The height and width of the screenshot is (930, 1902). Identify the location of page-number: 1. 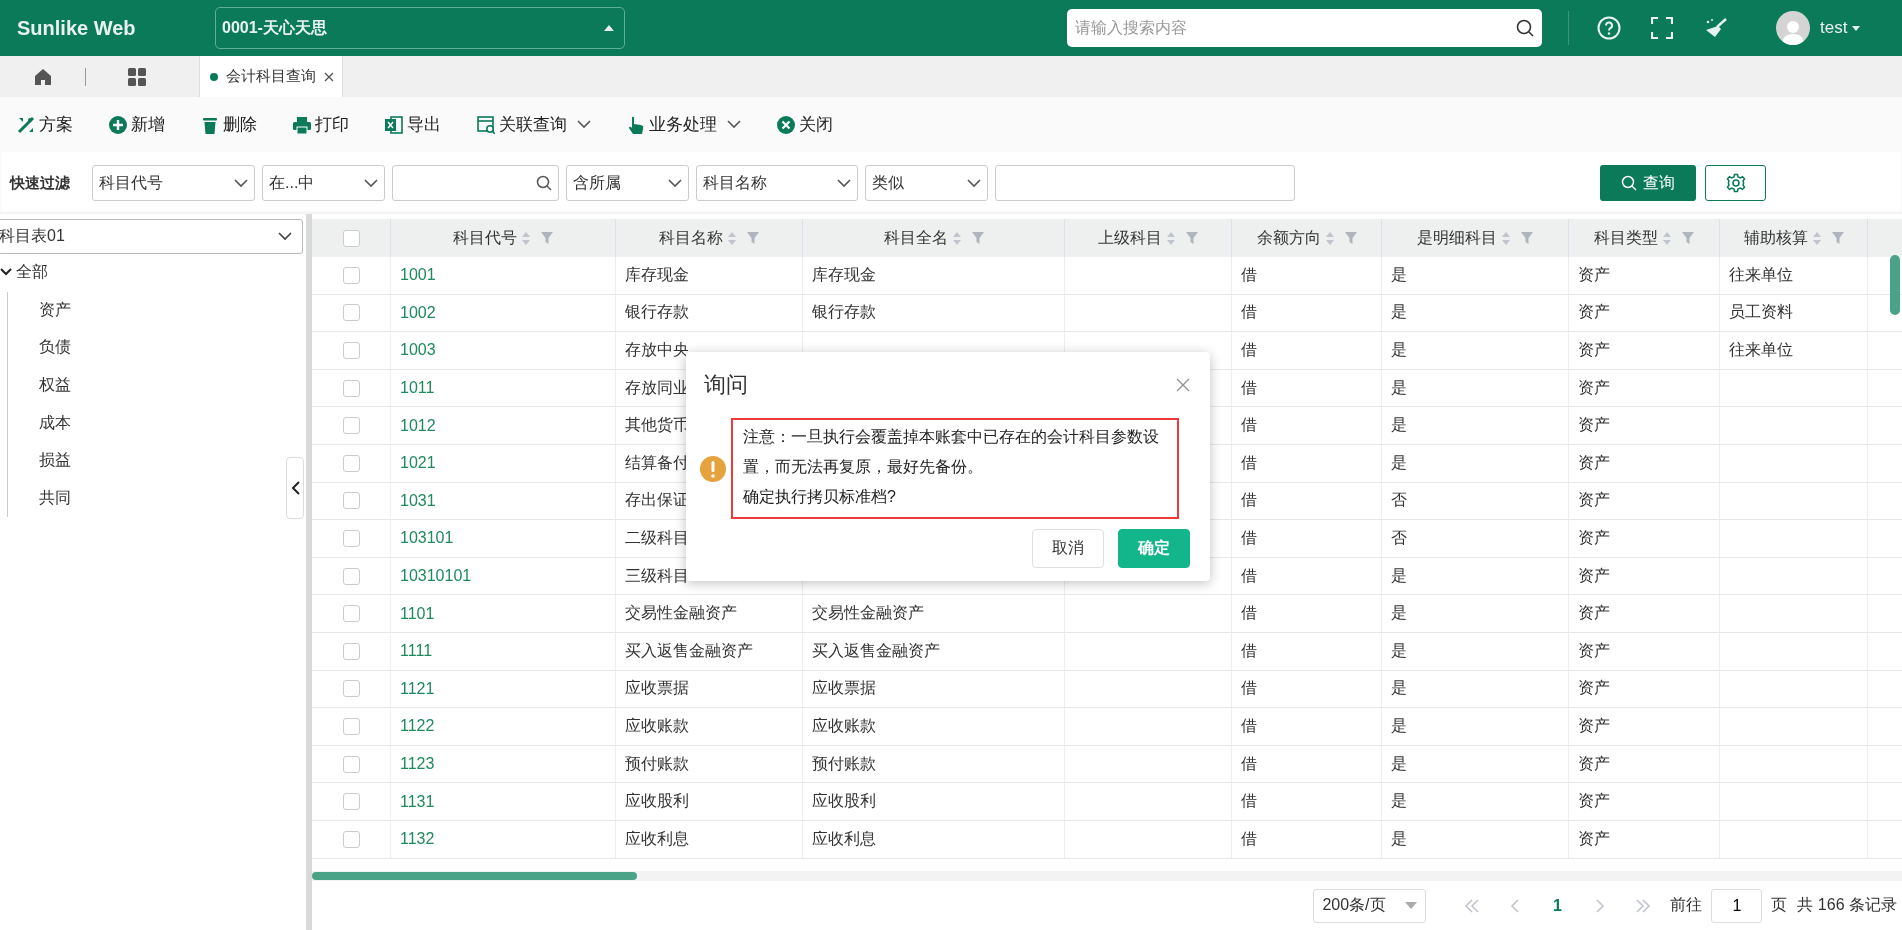
(1557, 905).